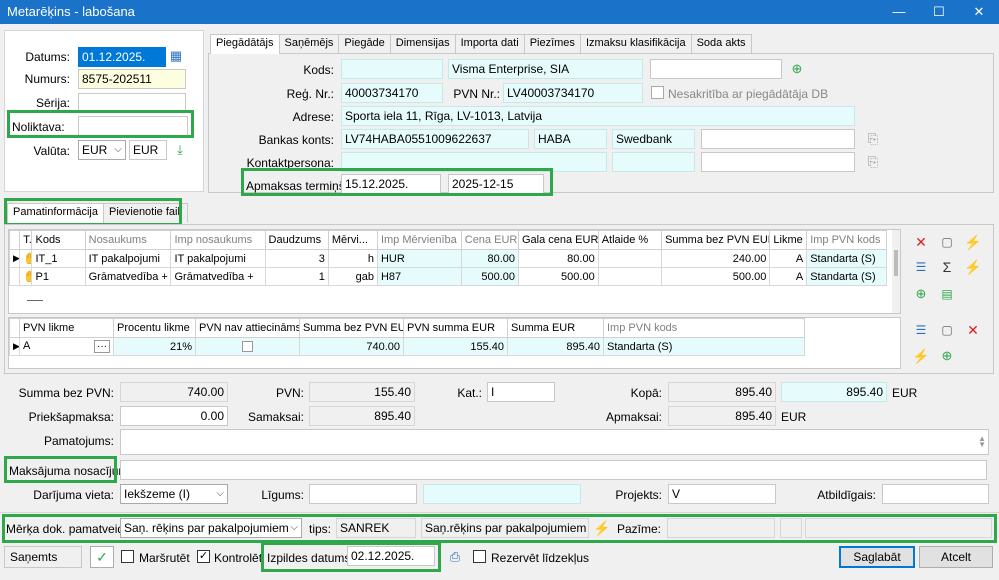 This screenshot has width=999, height=580. Describe the element at coordinates (635, 43) in the screenshot. I see `tab-izmaksu: Izmaksu klasifikācija` at that location.